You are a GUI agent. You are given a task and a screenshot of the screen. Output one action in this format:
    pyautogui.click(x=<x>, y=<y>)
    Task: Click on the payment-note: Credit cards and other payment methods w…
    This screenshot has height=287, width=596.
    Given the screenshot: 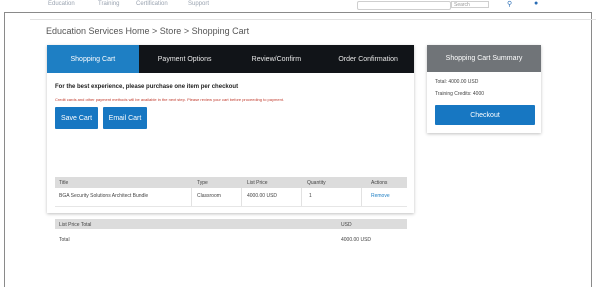 What is the action you would take?
    pyautogui.click(x=170, y=99)
    